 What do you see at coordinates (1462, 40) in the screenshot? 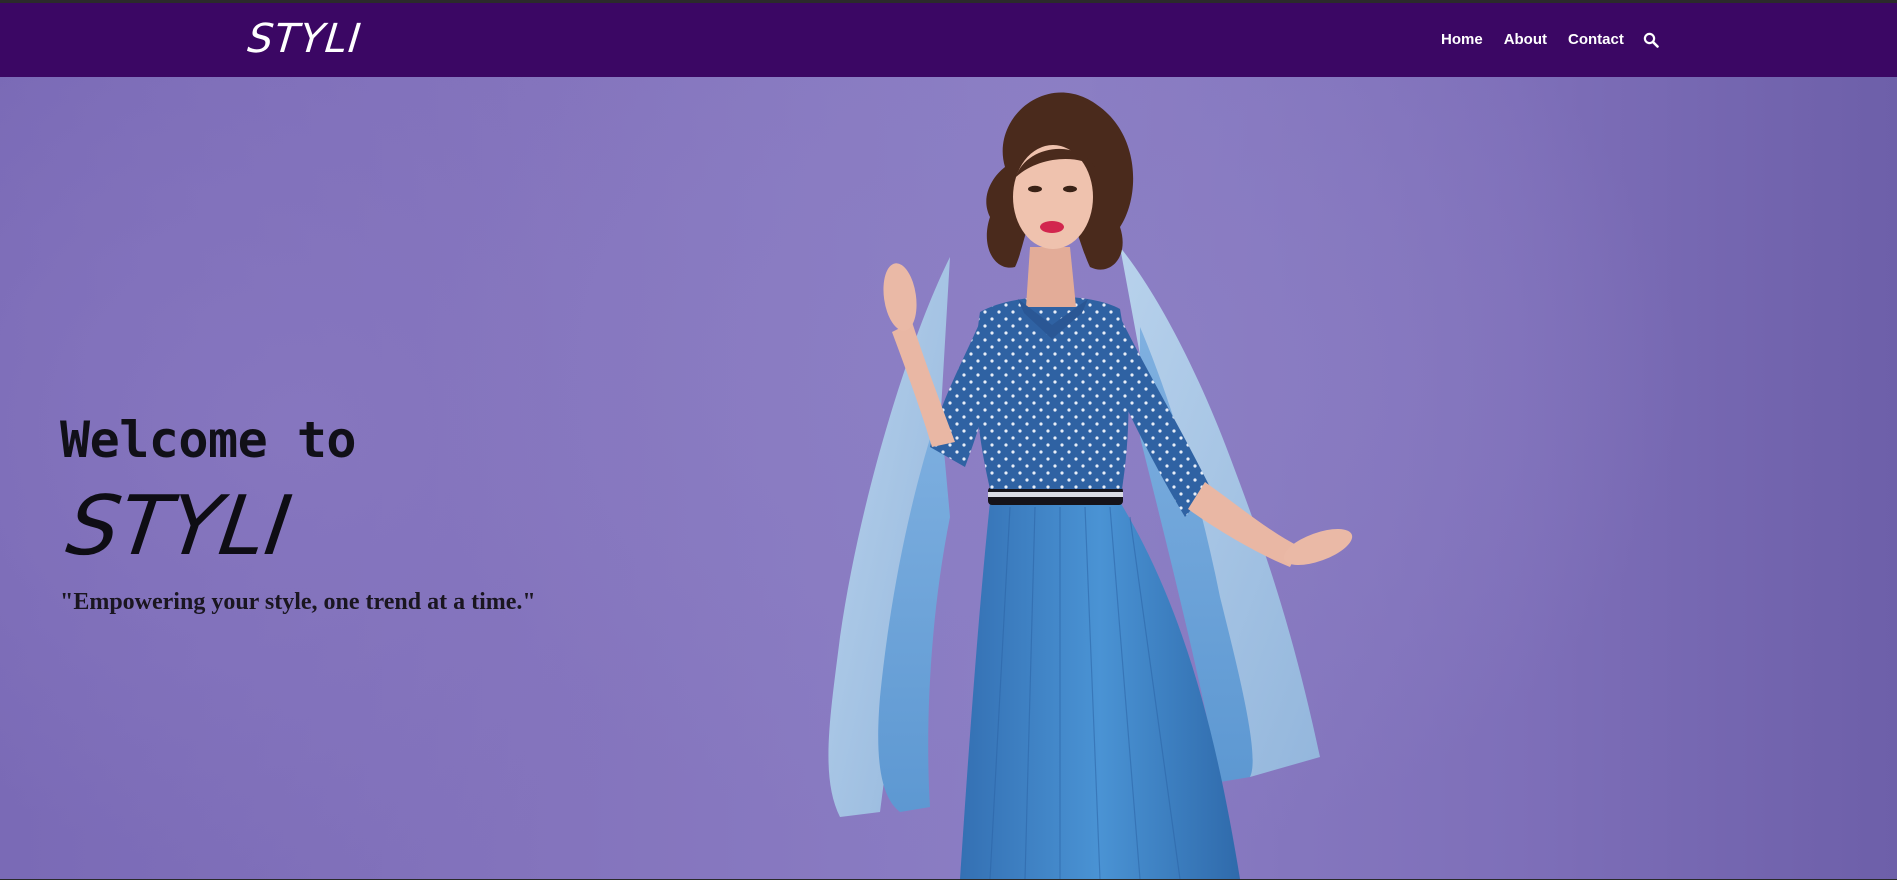
I see `nav-link-home: Home` at bounding box center [1462, 40].